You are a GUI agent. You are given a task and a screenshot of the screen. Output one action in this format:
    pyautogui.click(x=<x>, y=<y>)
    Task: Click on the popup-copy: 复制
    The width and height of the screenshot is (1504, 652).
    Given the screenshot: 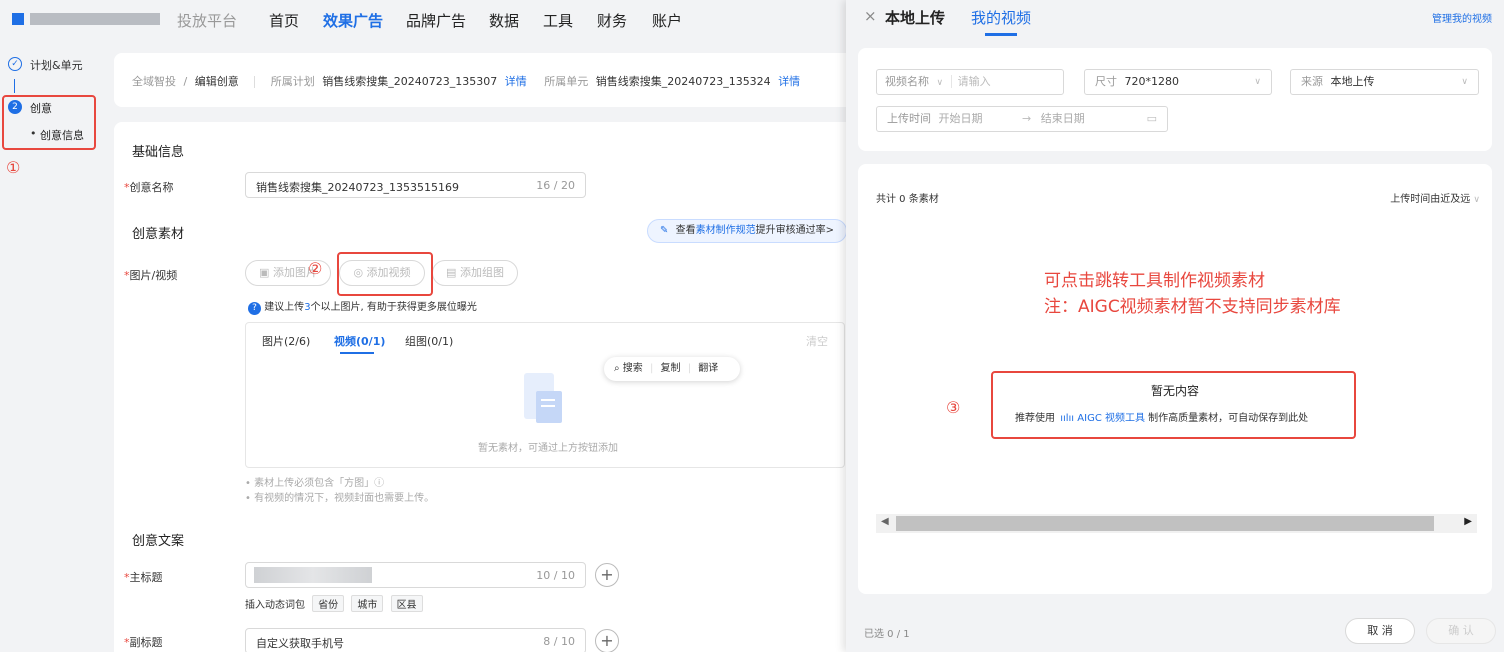 What is the action you would take?
    pyautogui.click(x=671, y=368)
    